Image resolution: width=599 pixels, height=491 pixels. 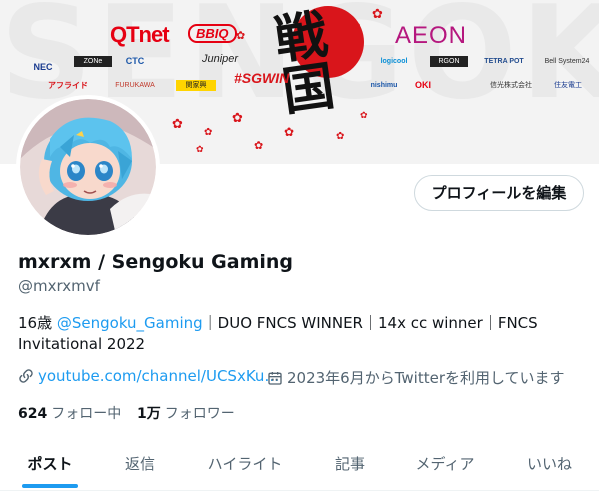 I want to click on sponsor-logo-oki: OKI, so click(x=422, y=85).